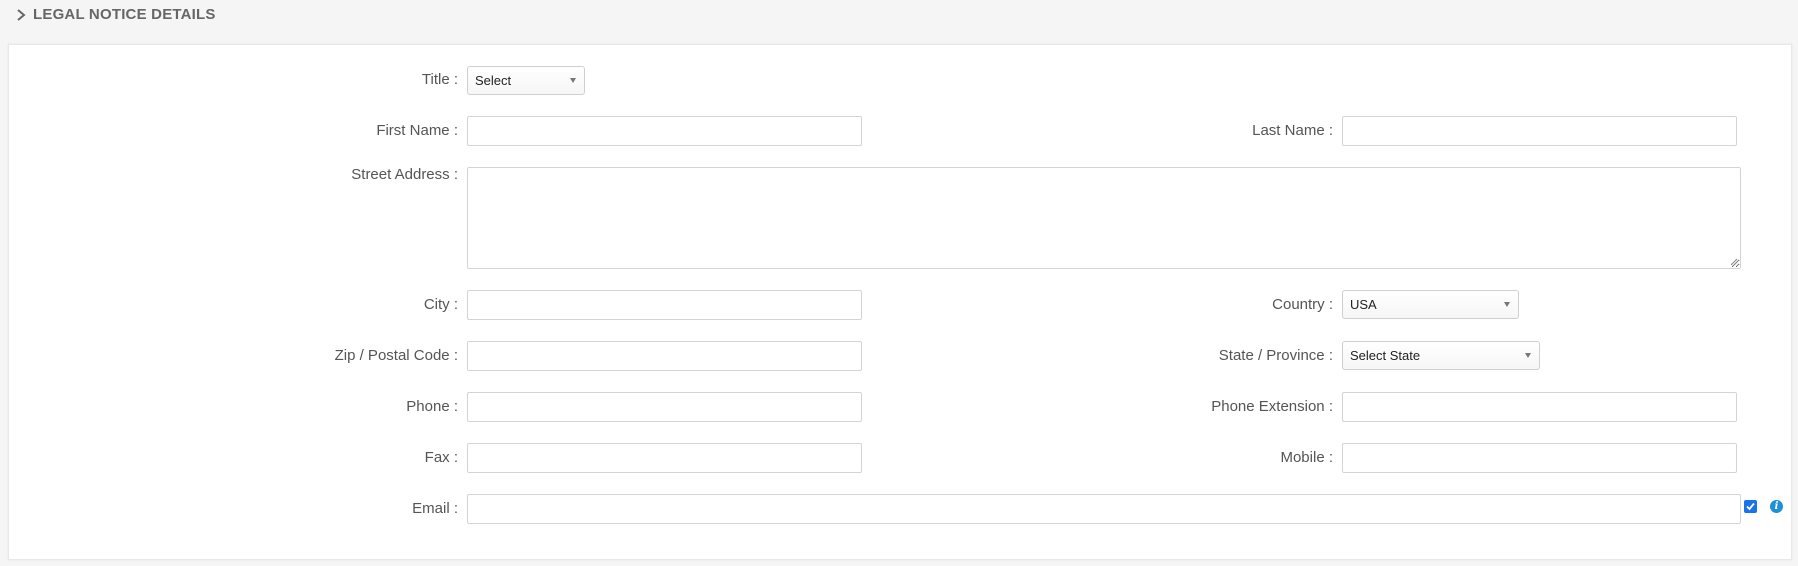  What do you see at coordinates (1441, 355) in the screenshot?
I see `state-select: Select State` at bounding box center [1441, 355].